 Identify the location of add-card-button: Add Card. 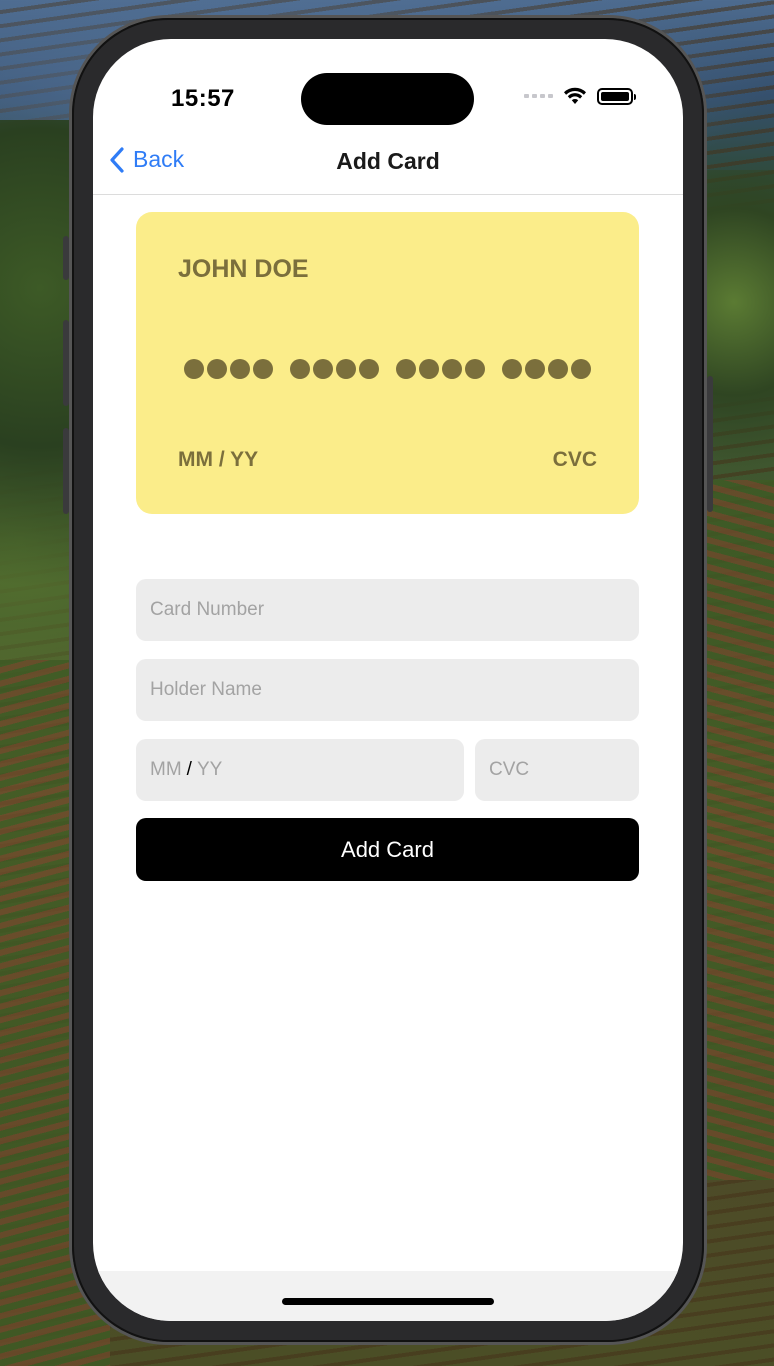
(387, 849).